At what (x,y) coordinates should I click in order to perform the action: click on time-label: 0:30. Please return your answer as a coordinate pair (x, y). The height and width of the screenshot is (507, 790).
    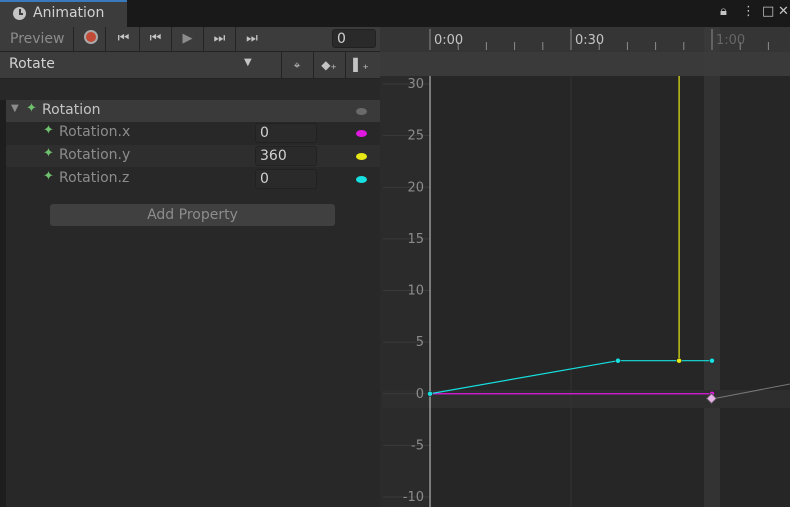
    Looking at the image, I should click on (589, 40).